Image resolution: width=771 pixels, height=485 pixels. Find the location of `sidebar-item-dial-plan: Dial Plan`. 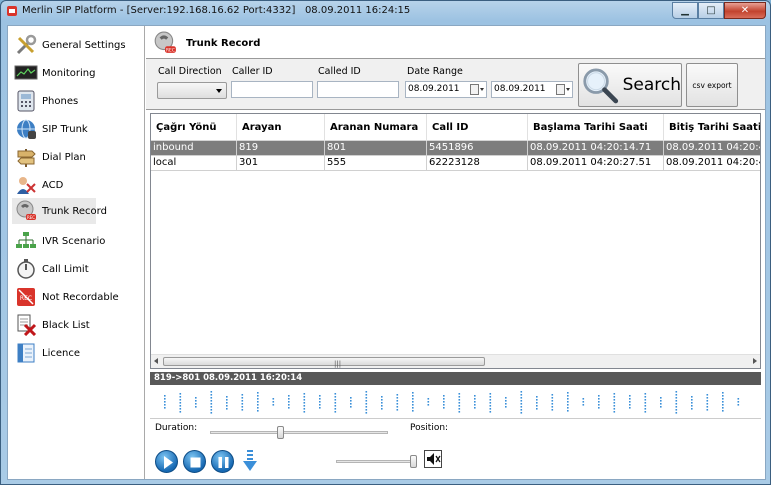

sidebar-item-dial-plan: Dial Plan is located at coordinates (74, 157).